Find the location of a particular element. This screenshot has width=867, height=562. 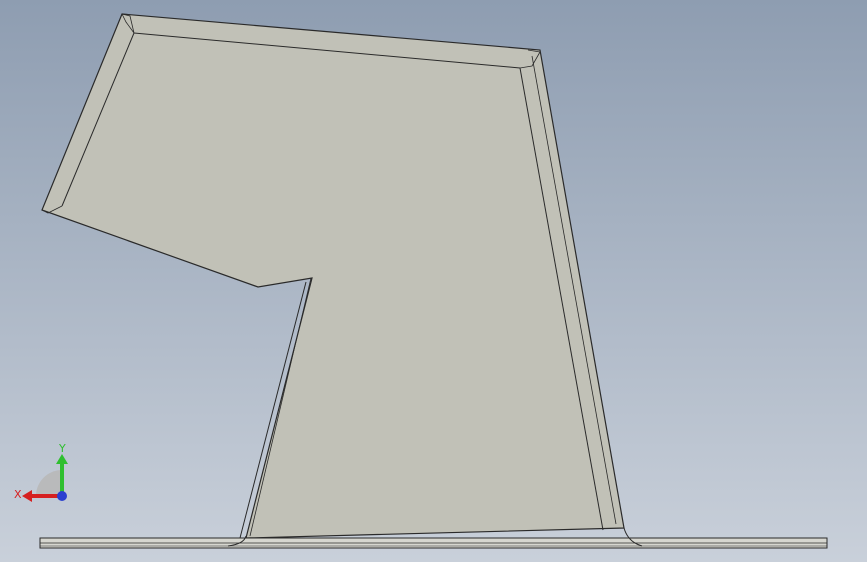

triad-plane-quadrant is located at coordinates (49, 483).